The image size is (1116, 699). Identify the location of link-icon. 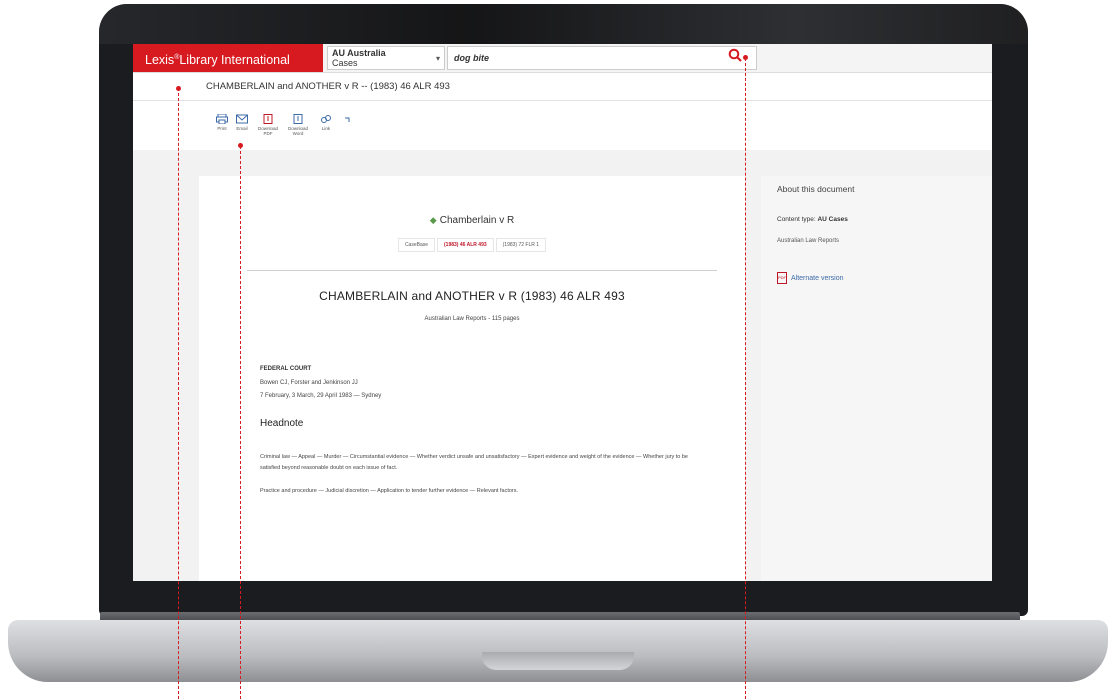
(326, 119).